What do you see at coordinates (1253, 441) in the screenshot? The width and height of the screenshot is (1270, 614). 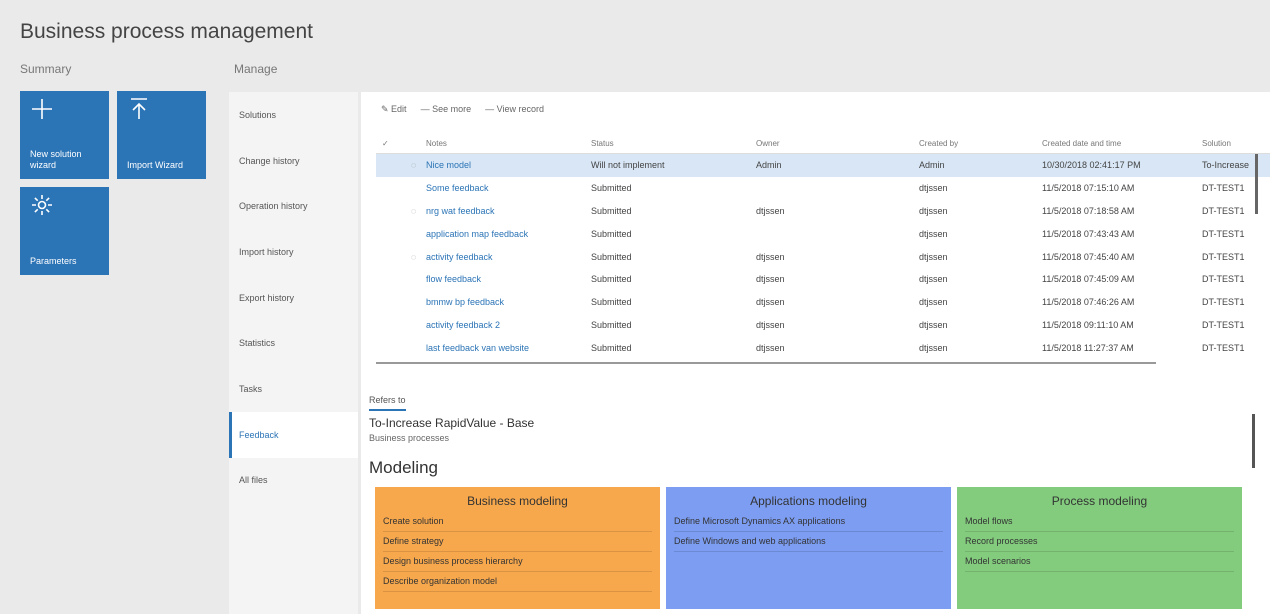 I see `refers-scrollbar` at bounding box center [1253, 441].